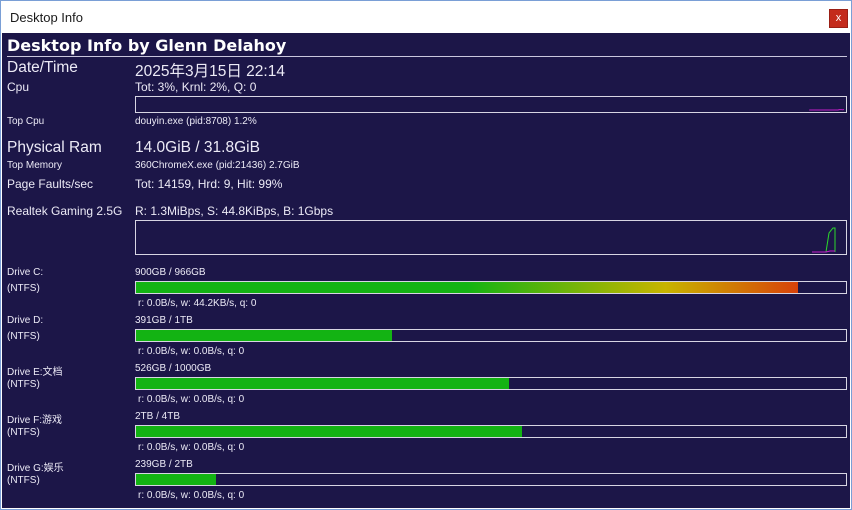 The height and width of the screenshot is (510, 852). What do you see at coordinates (23, 480) in the screenshot?
I see `drive-g-fs: (NTFS)` at bounding box center [23, 480].